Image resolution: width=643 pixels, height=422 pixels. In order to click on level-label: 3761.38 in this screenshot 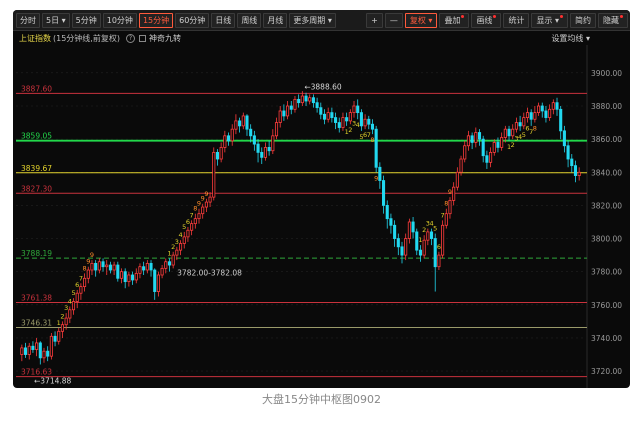, I will do `click(36, 298)`.